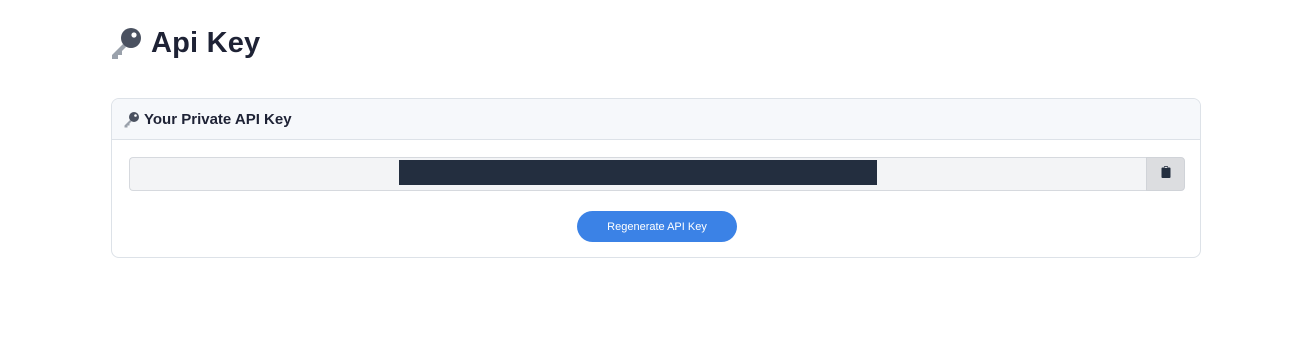 The image size is (1293, 355). I want to click on api-key-field, so click(637, 174).